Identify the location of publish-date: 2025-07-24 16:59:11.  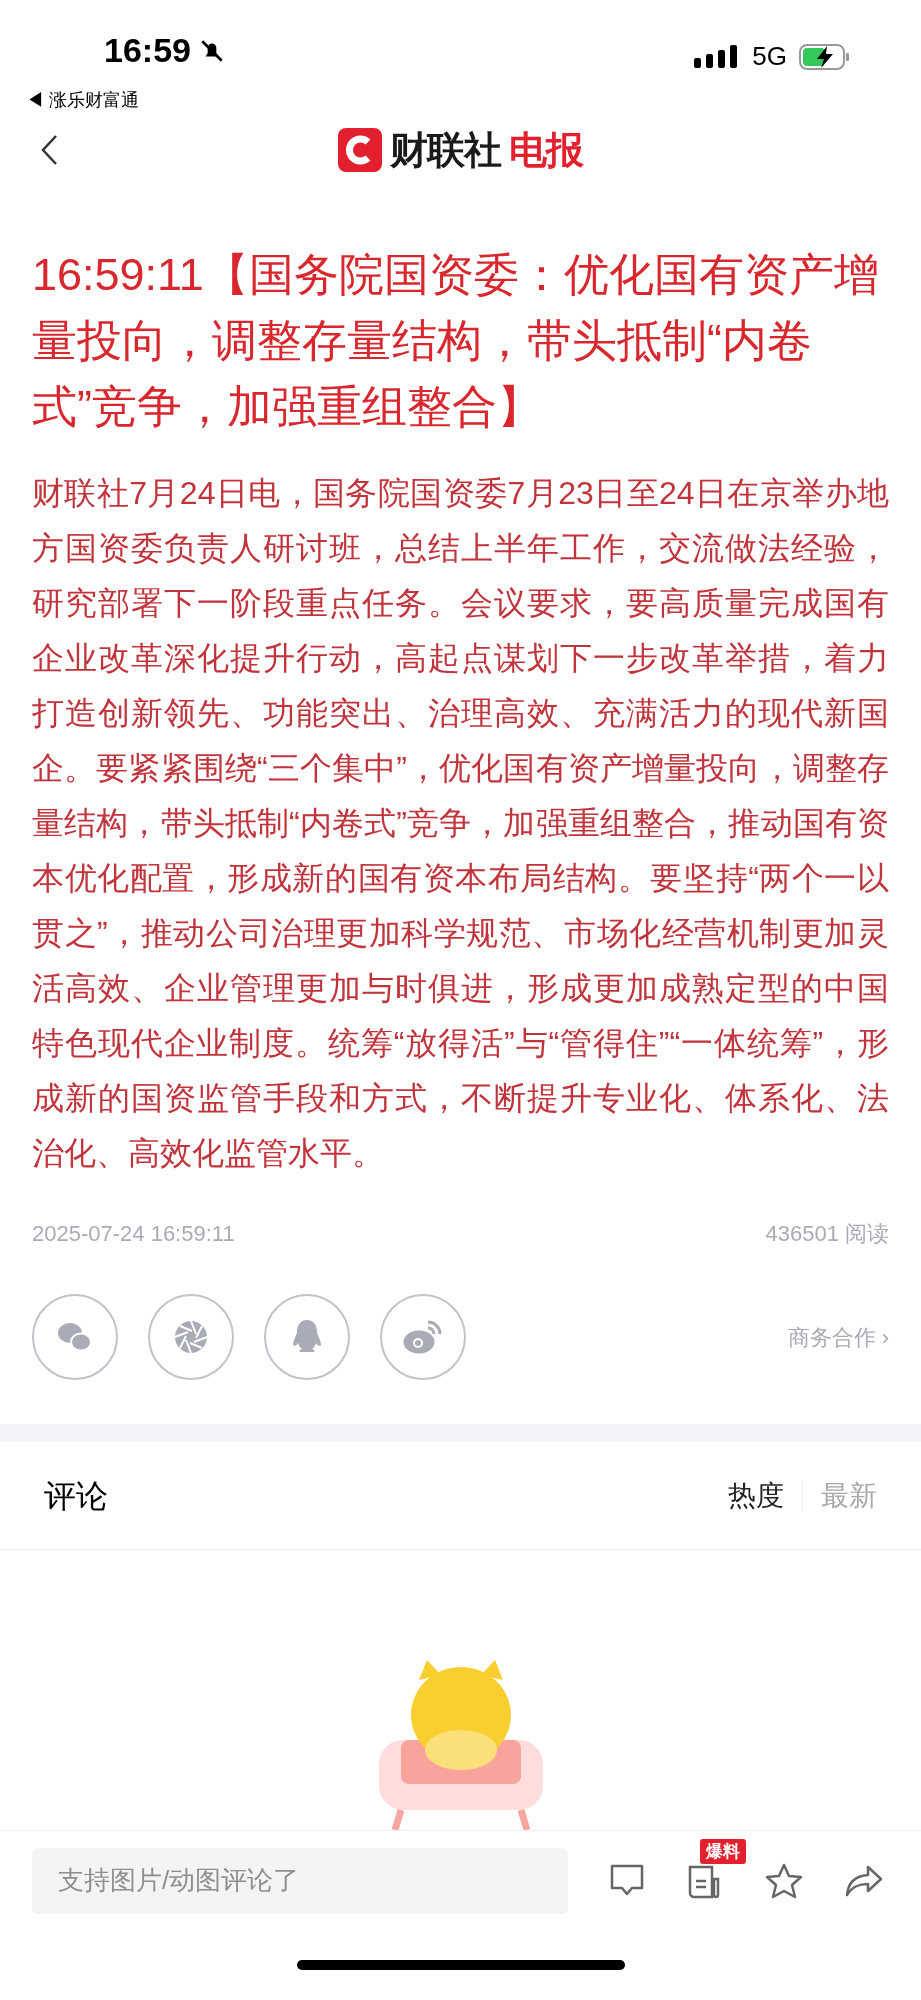
(133, 1234).